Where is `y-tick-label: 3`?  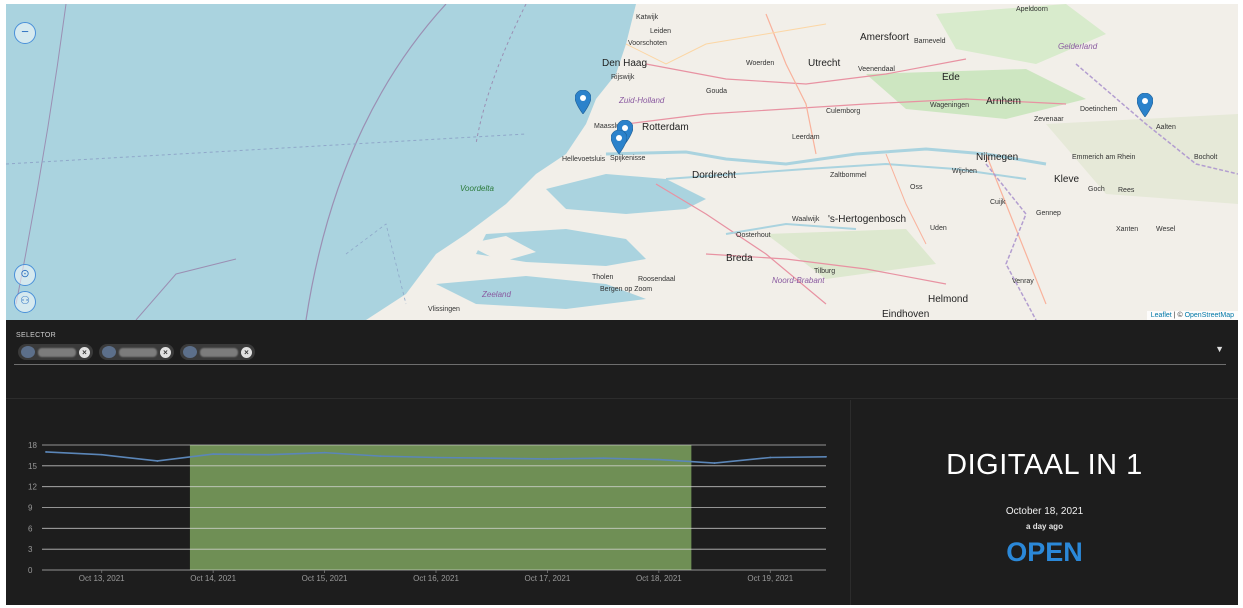
y-tick-label: 3 is located at coordinates (30, 549).